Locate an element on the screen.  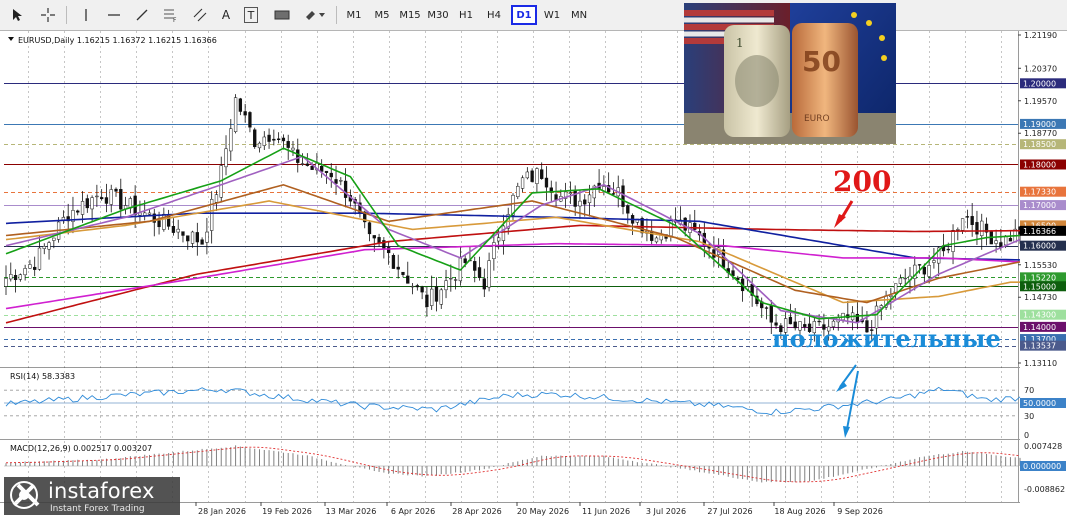
timeframe-h1: H1 is located at coordinates (466, 15).